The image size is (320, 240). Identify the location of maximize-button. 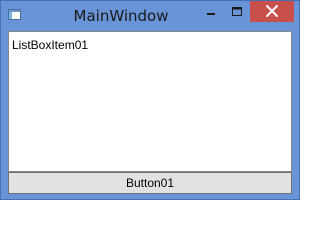
(237, 11).